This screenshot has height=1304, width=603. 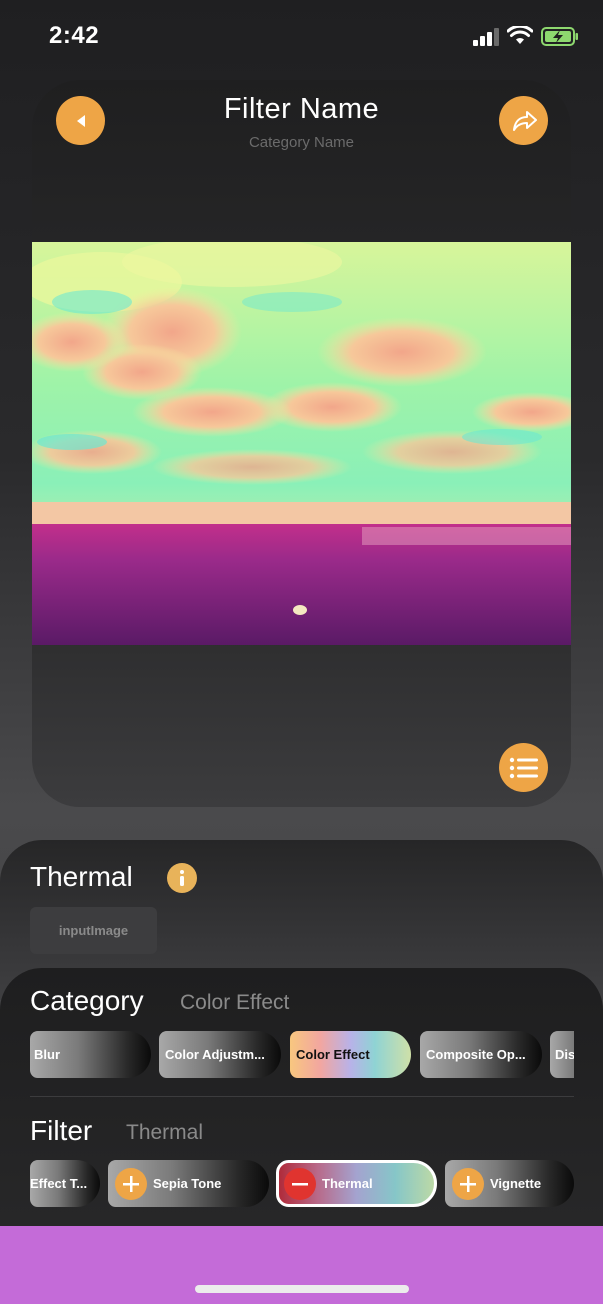 I want to click on filter-chip-thermal: Thermal, so click(x=356, y=1183).